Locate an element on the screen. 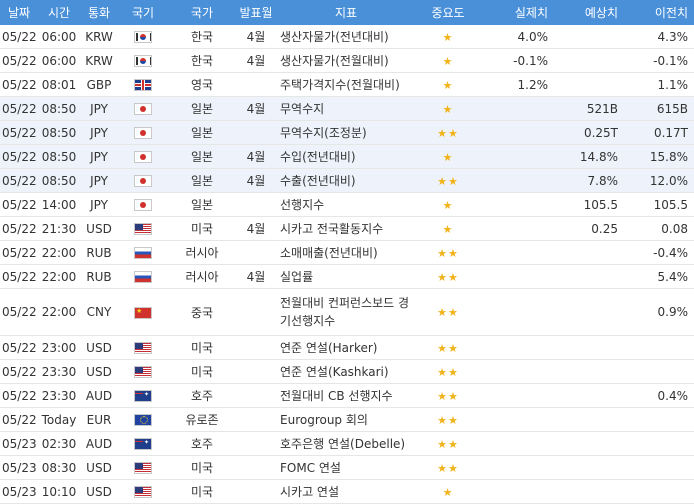  flag-us-icon is located at coordinates (143, 468).